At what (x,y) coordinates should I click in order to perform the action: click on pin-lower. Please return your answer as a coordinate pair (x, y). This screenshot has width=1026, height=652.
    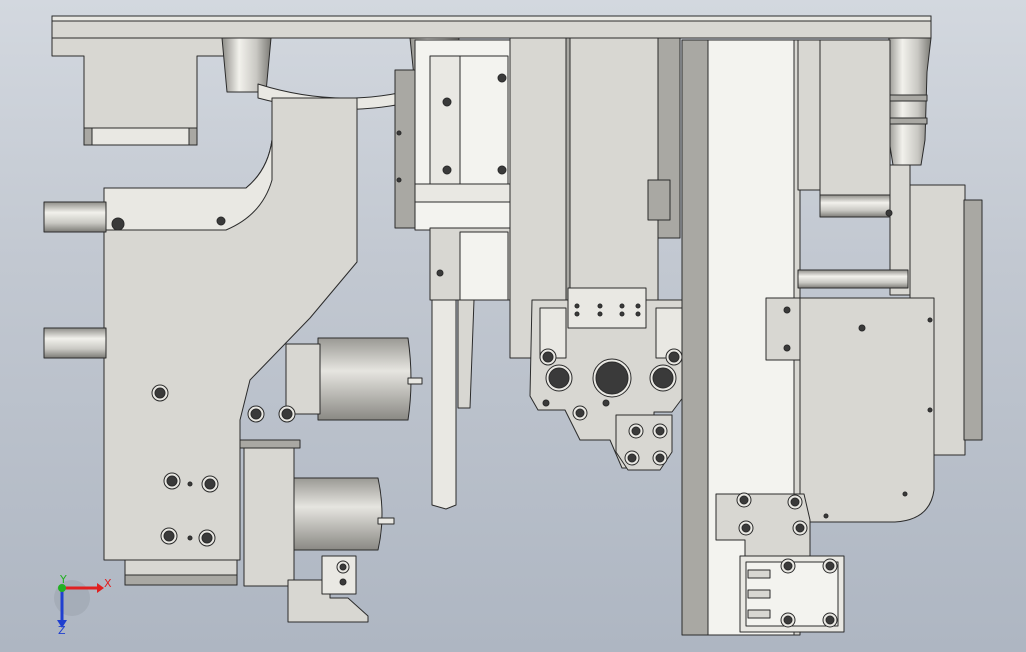
    Looking at the image, I should click on (75, 343).